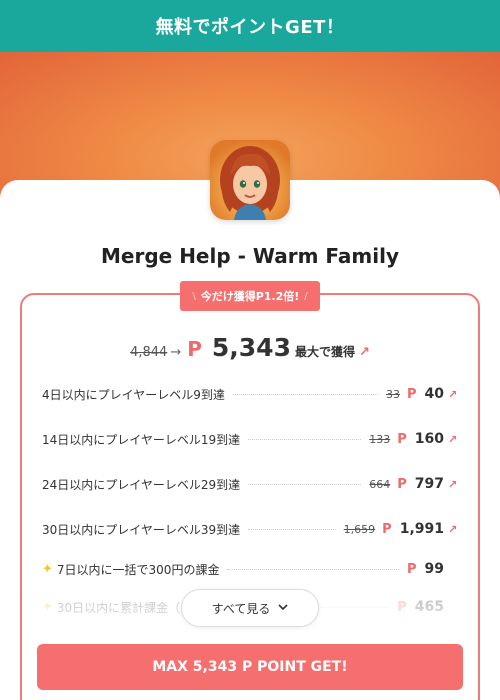 The height and width of the screenshot is (700, 500). What do you see at coordinates (434, 394) in the screenshot?
I see `task-points: 40` at bounding box center [434, 394].